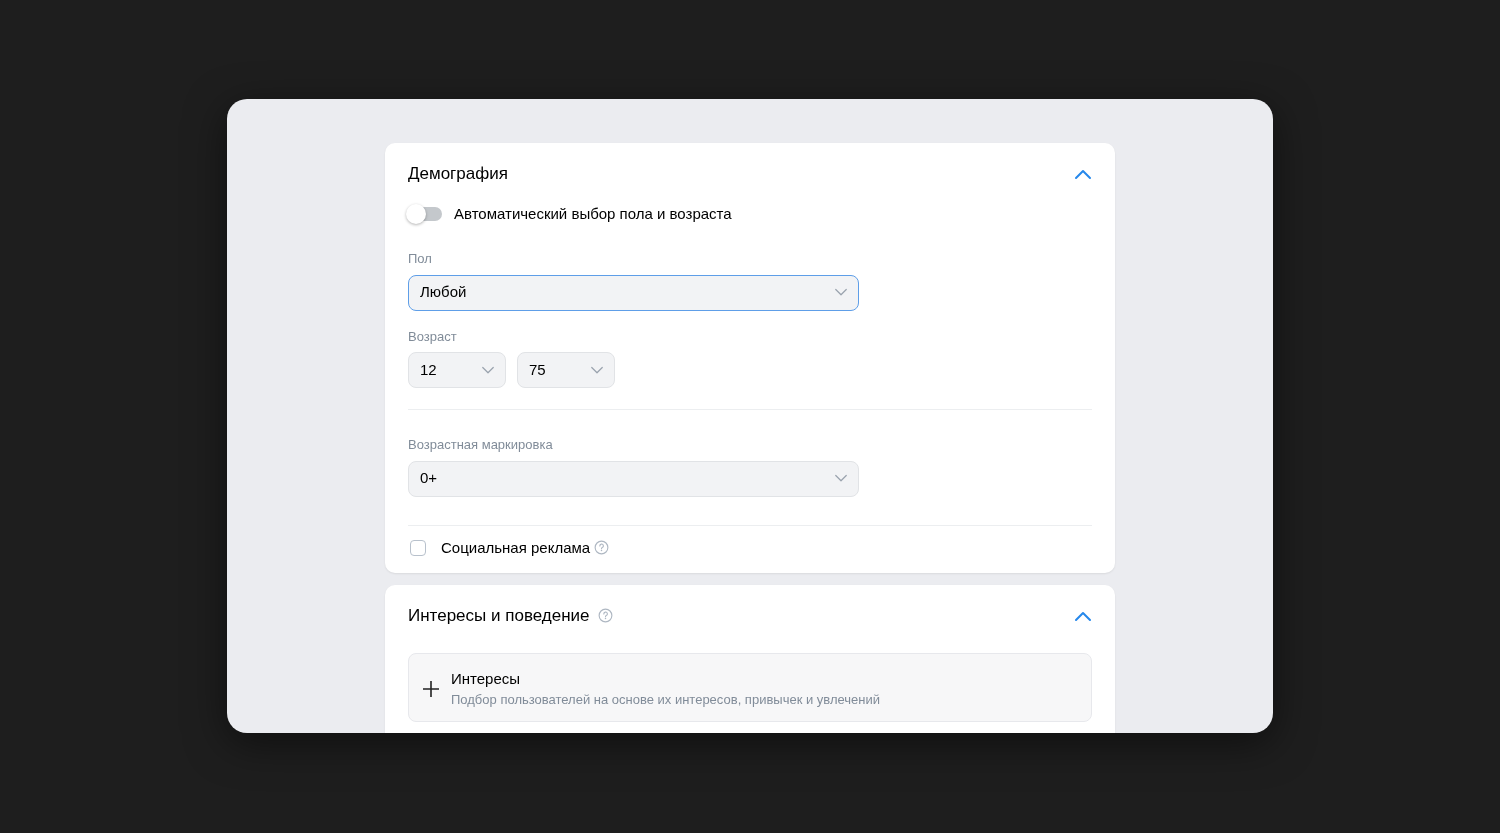  Describe the element at coordinates (433, 336) in the screenshot. I see `field-label: Возраст` at that location.